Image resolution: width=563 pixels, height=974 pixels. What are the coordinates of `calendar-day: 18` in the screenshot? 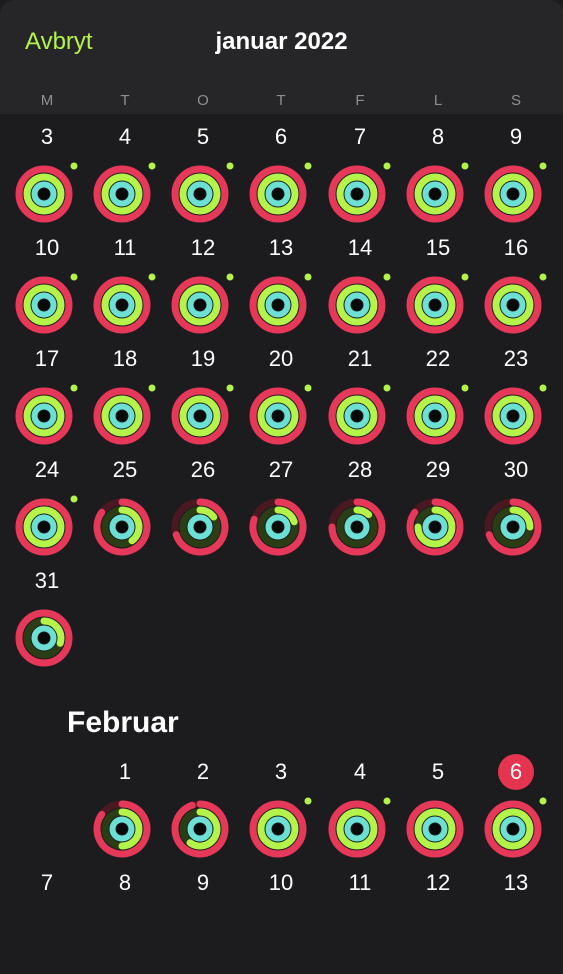 It's located at (125, 398).